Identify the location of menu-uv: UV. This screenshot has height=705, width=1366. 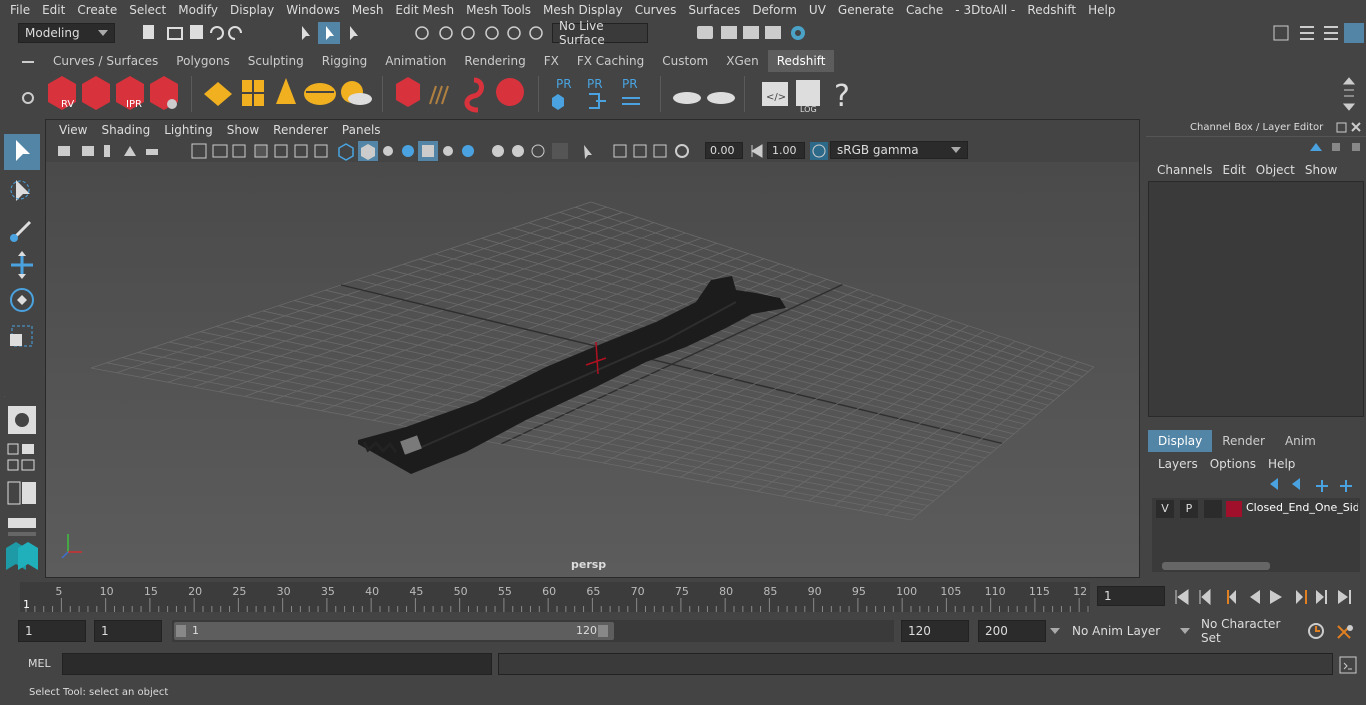
(817, 10).